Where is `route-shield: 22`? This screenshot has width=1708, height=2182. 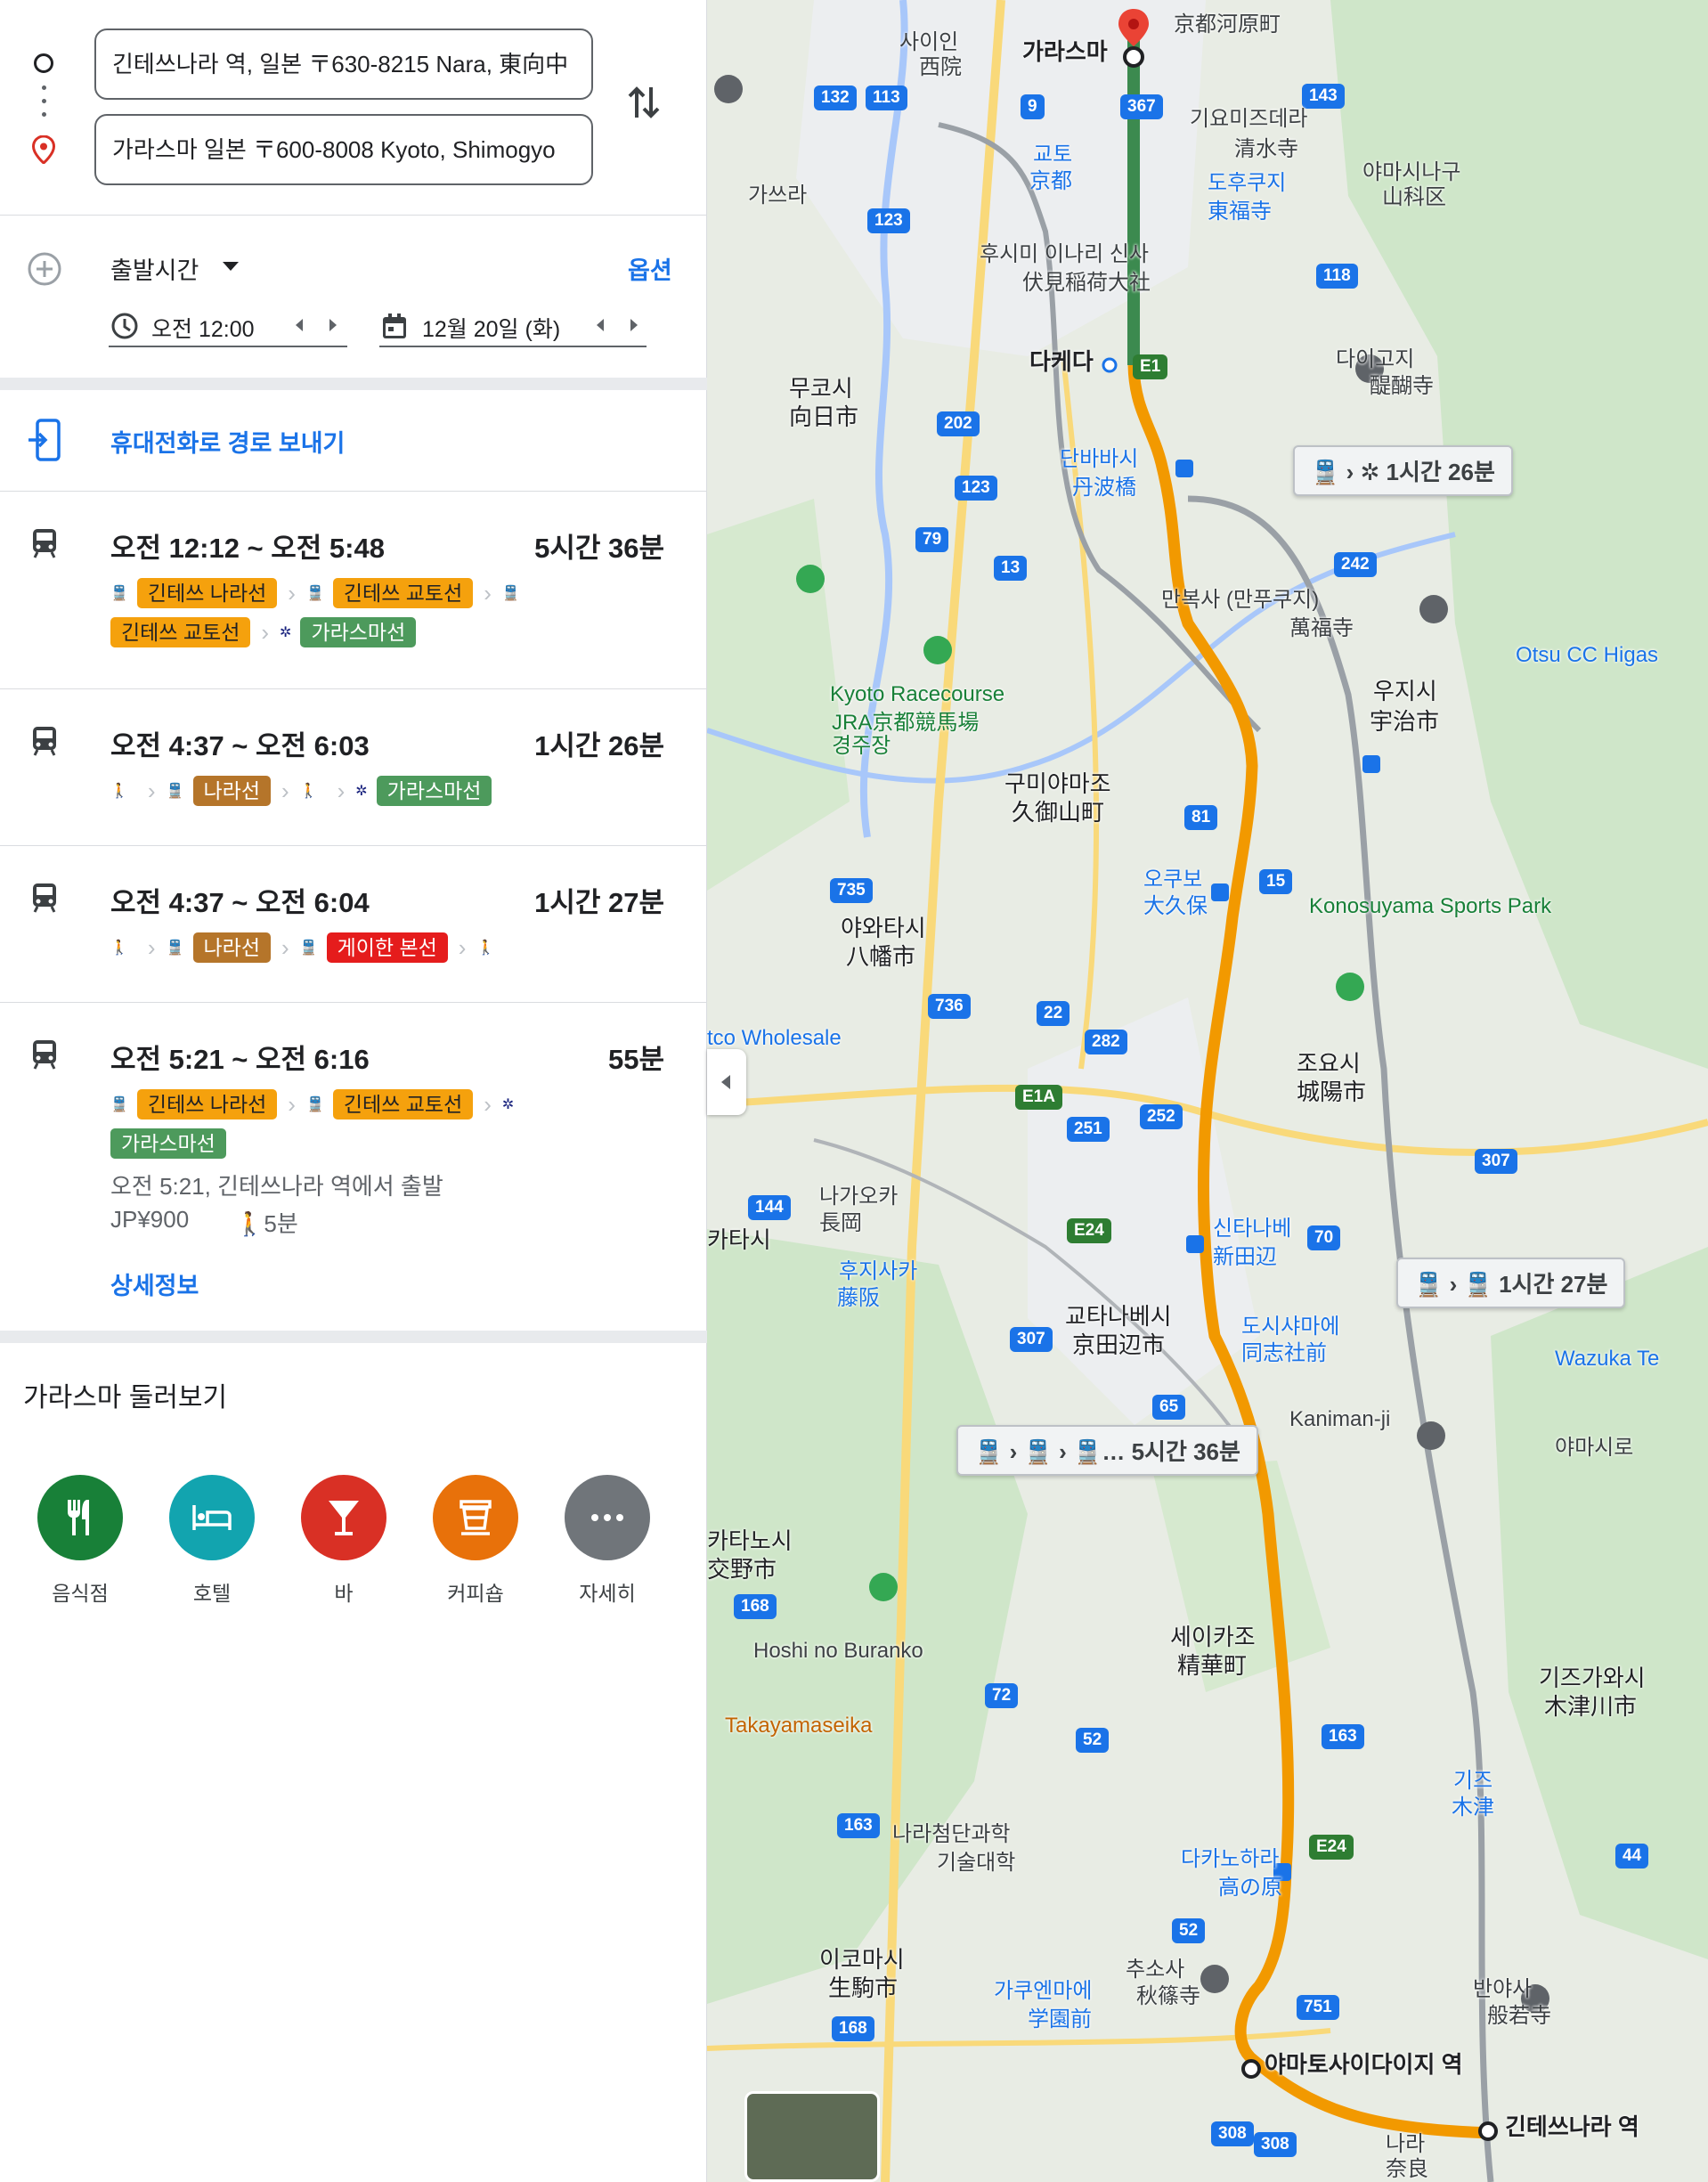 route-shield: 22 is located at coordinates (1054, 1013).